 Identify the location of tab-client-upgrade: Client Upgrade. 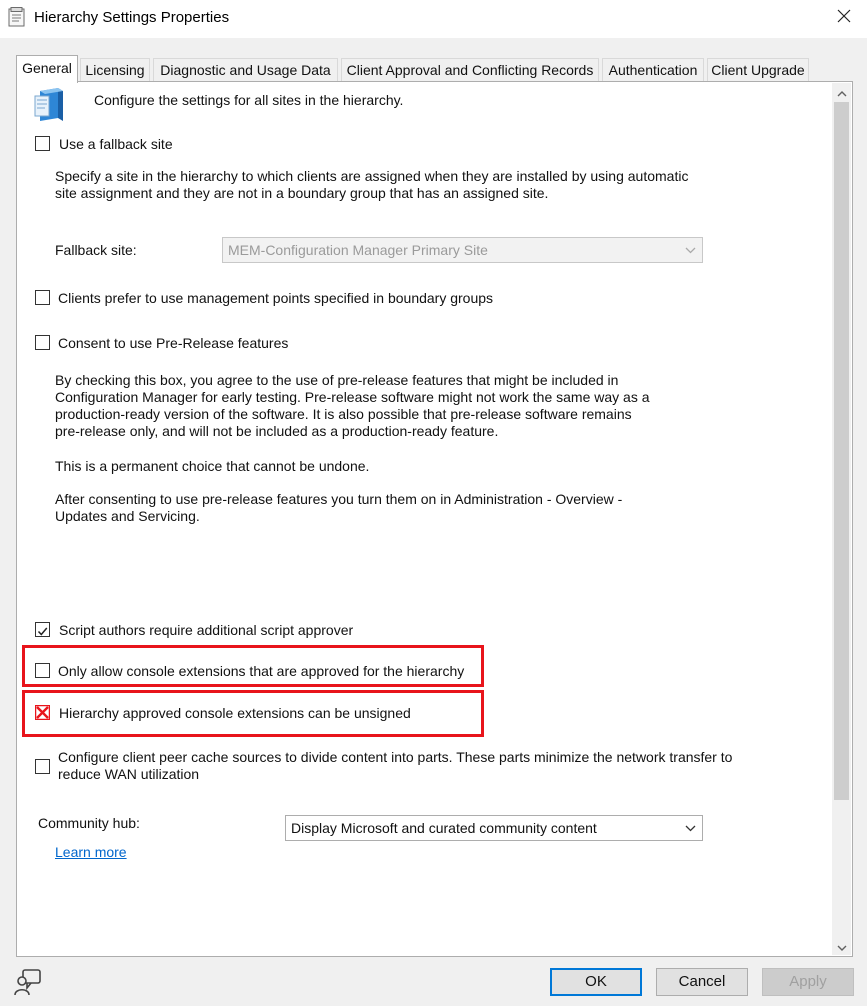
(758, 70).